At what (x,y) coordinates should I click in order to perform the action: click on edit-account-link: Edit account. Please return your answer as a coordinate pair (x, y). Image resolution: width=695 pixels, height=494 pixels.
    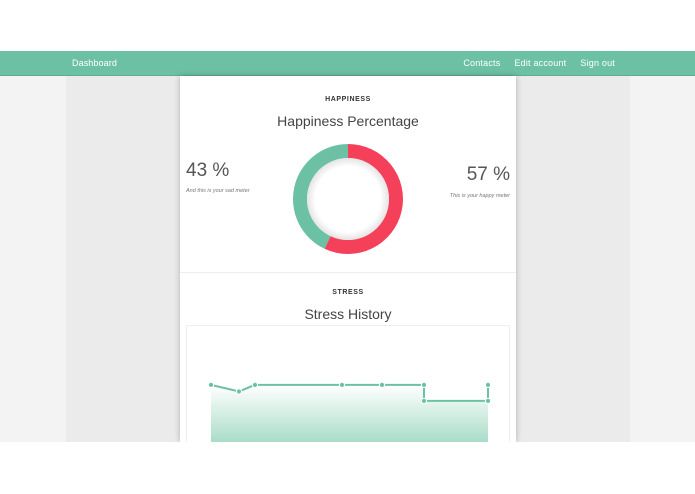
    Looking at the image, I should click on (540, 63).